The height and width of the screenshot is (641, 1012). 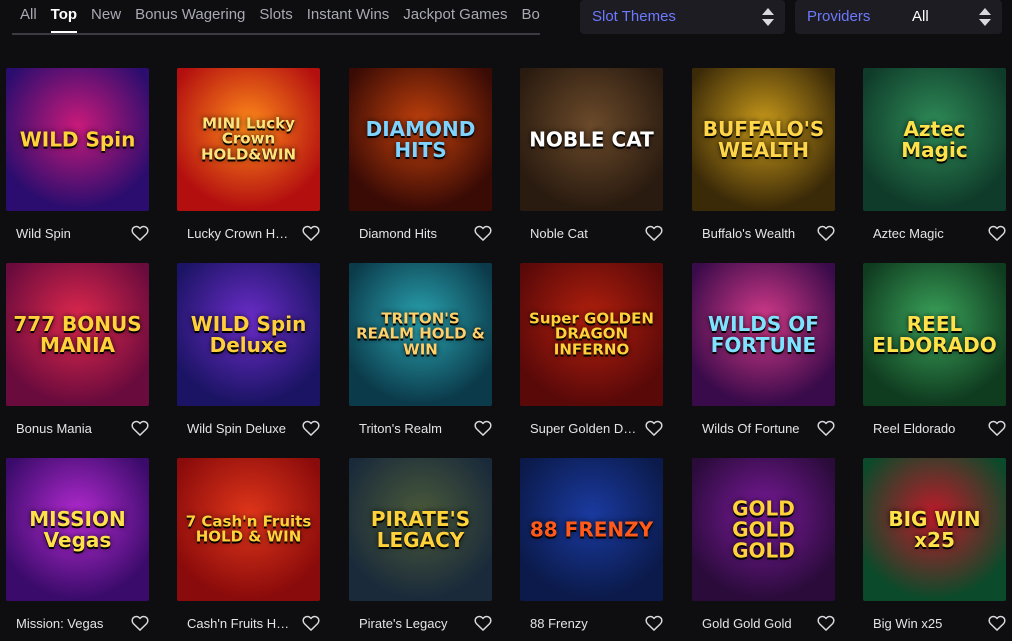 I want to click on game-card: DIAMOND HITS Diamond Hits, so click(x=420, y=160).